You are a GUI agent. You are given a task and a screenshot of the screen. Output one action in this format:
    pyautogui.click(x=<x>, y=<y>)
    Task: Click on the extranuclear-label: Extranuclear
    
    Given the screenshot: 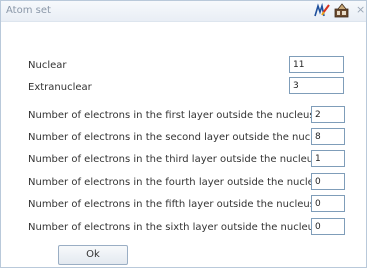 What is the action you would take?
    pyautogui.click(x=60, y=87)
    